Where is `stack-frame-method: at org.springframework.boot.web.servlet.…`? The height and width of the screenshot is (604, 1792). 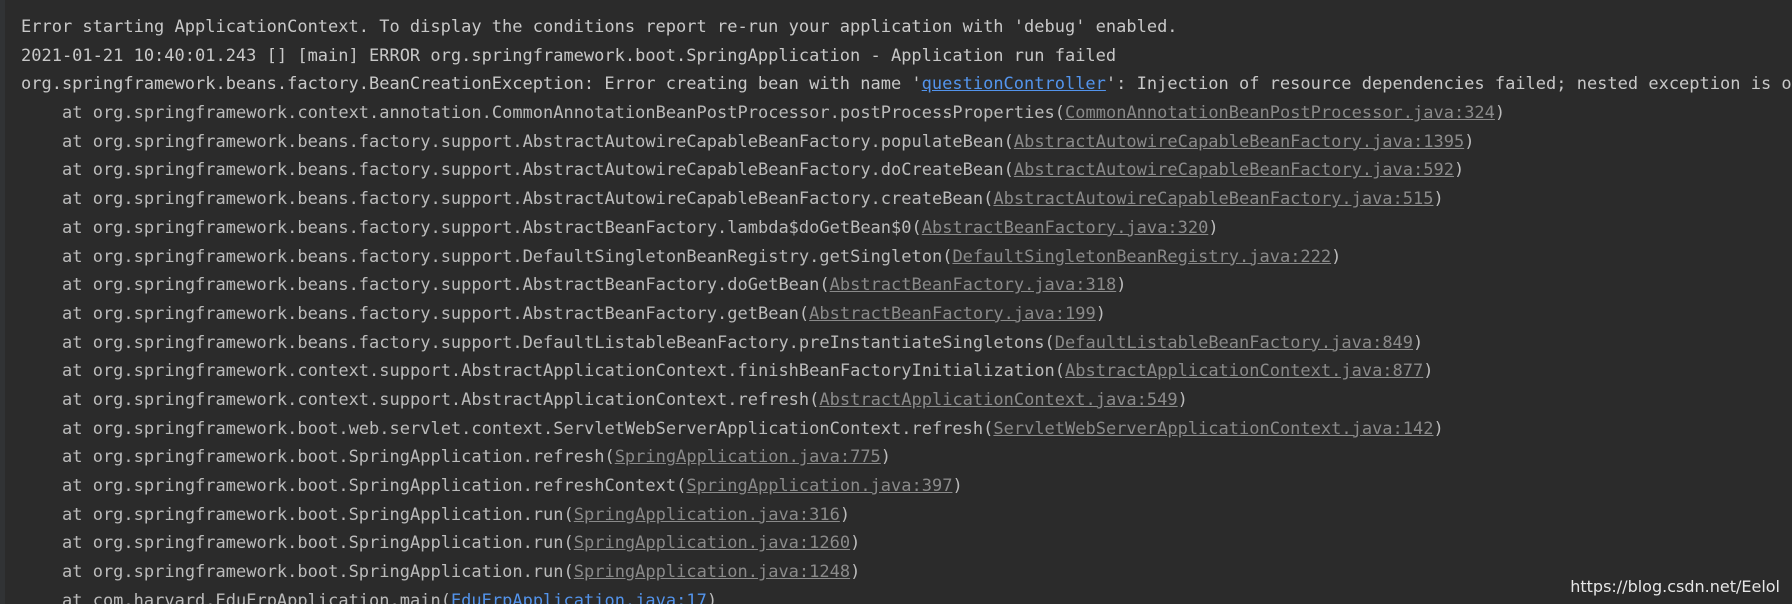 stack-frame-method: at org.springframework.boot.web.servlet.… is located at coordinates (528, 428).